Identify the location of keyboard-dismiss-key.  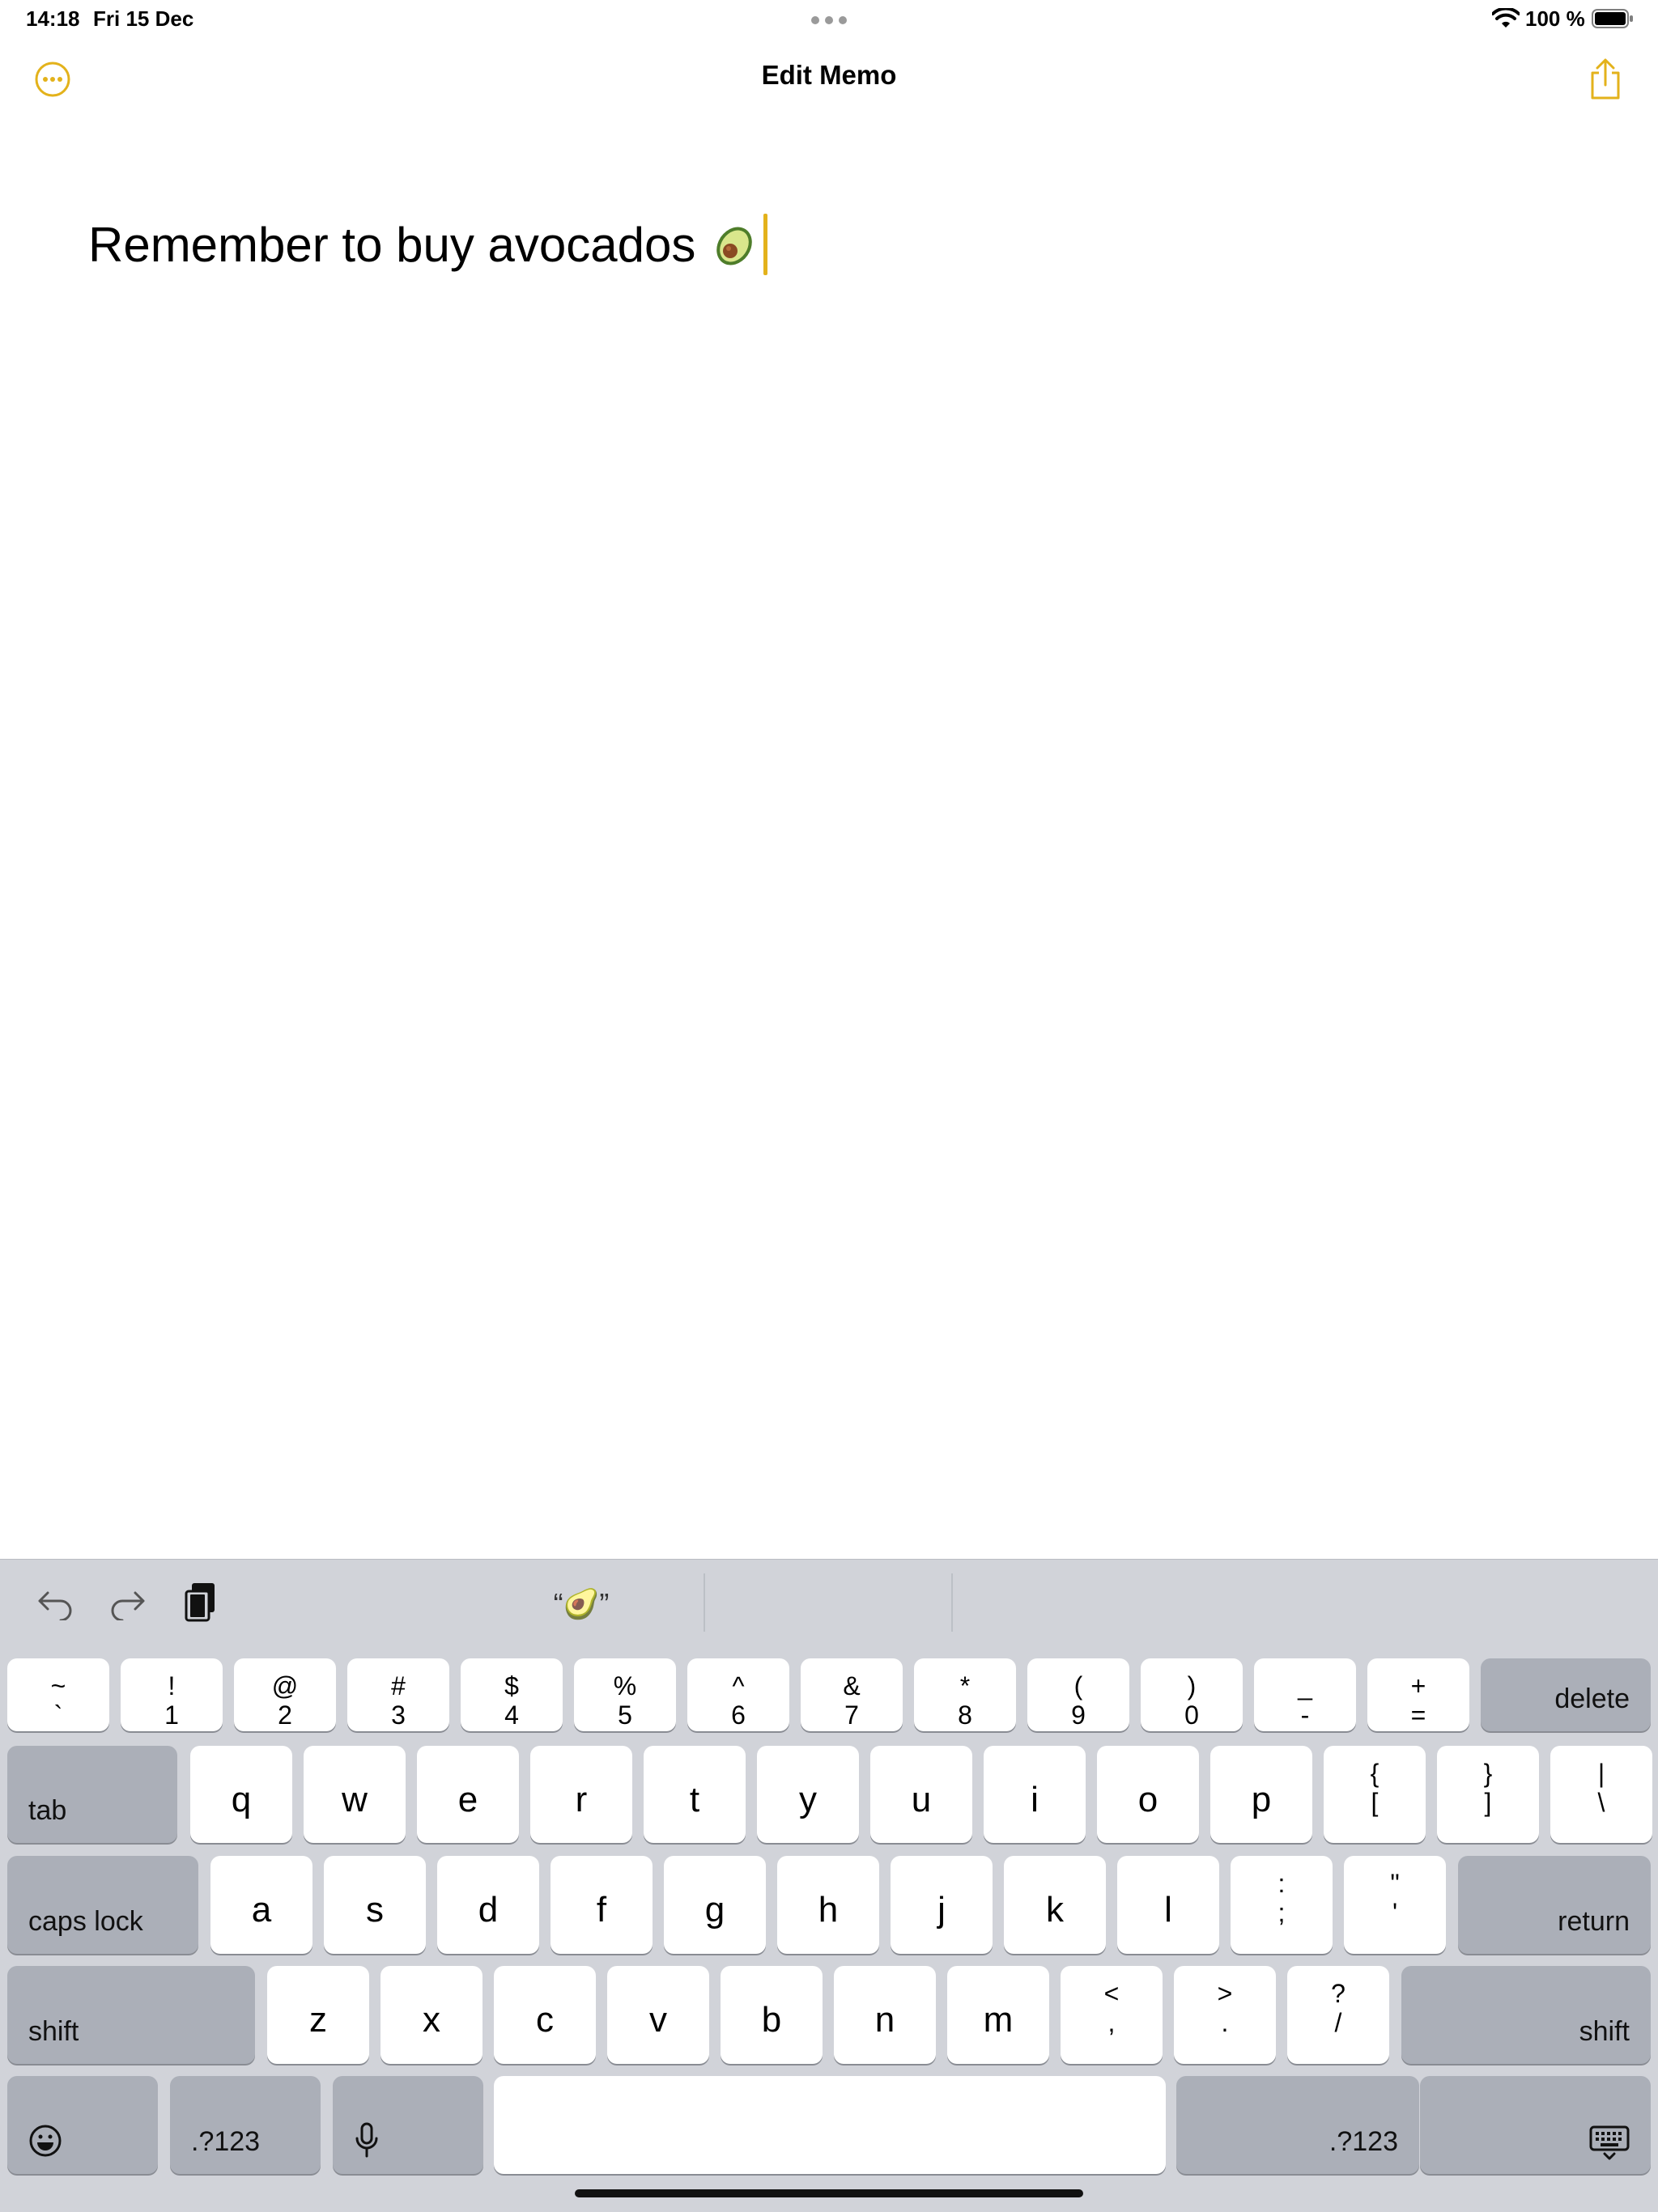
(1535, 2125).